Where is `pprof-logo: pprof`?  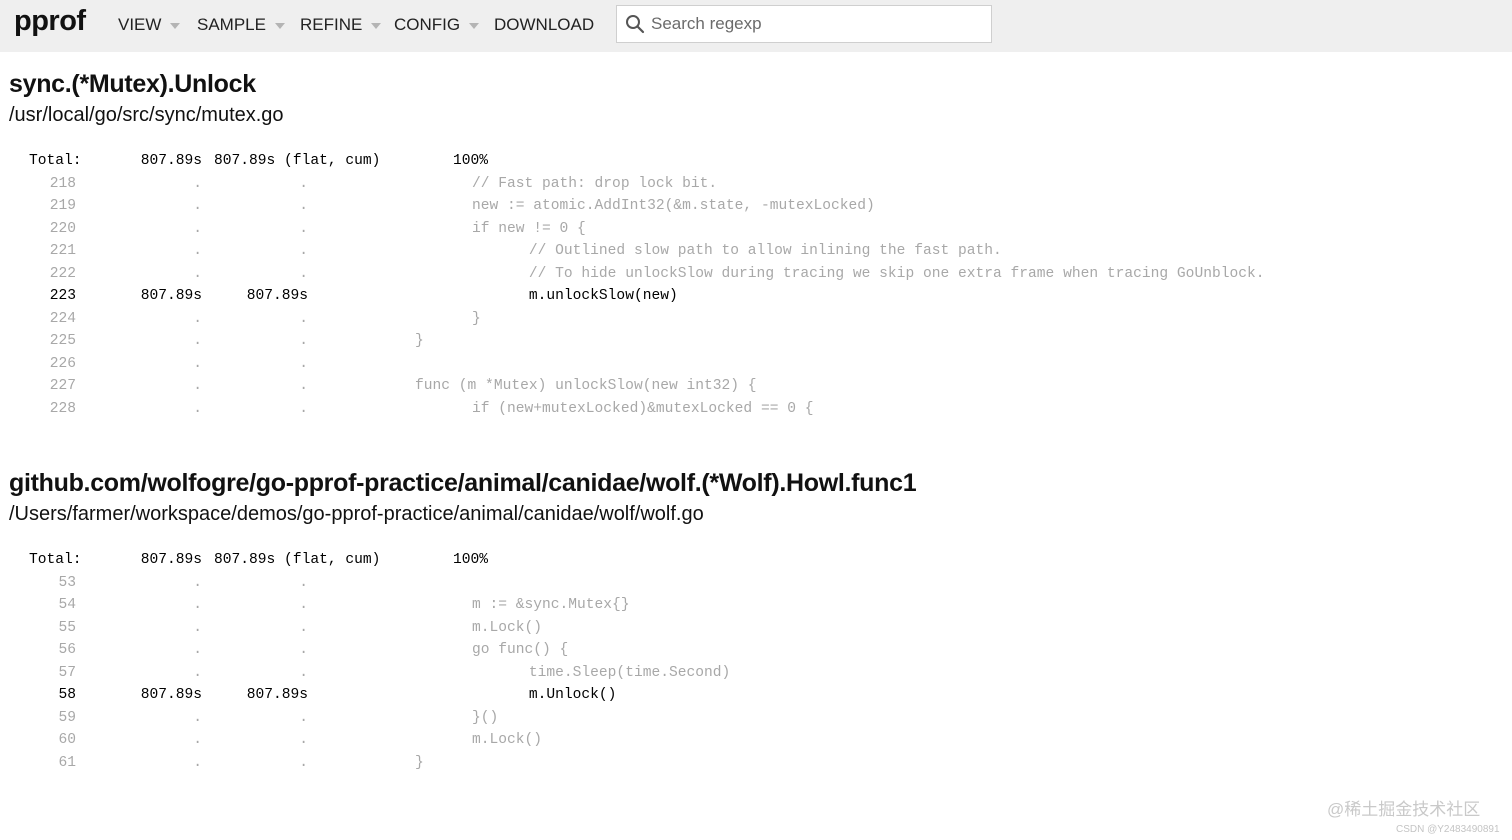
pprof-logo: pprof is located at coordinates (50, 21).